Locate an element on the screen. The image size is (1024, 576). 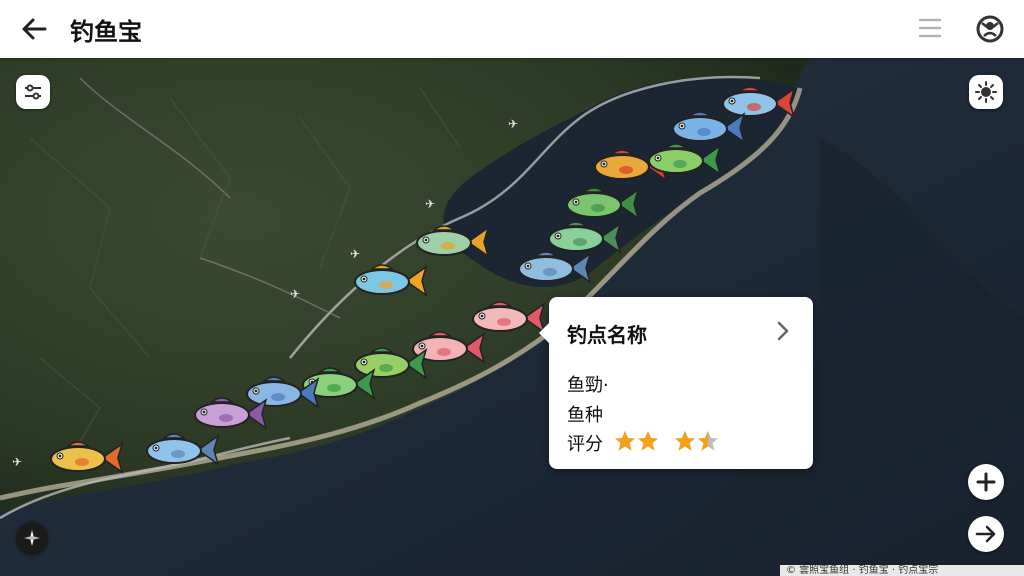
app-bar: 钓鱼宝 is located at coordinates (512, 29).